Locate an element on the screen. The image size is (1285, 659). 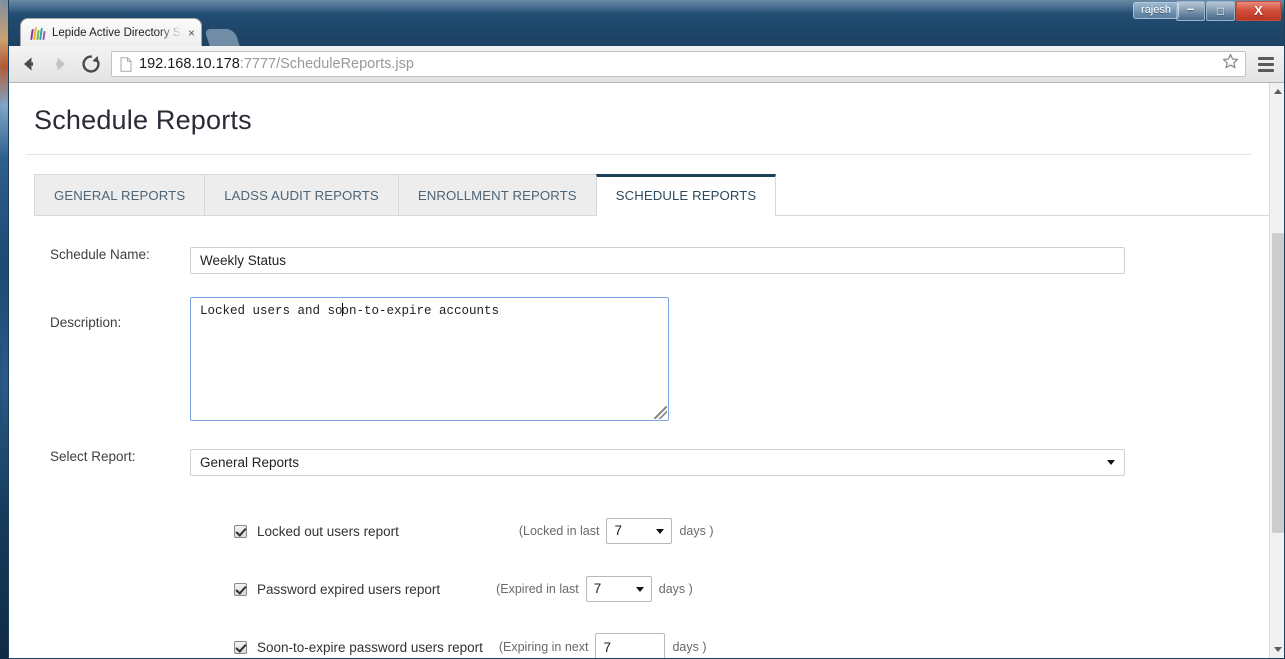
tab-label: LADSS AUDIT REPORTS is located at coordinates (301, 195).